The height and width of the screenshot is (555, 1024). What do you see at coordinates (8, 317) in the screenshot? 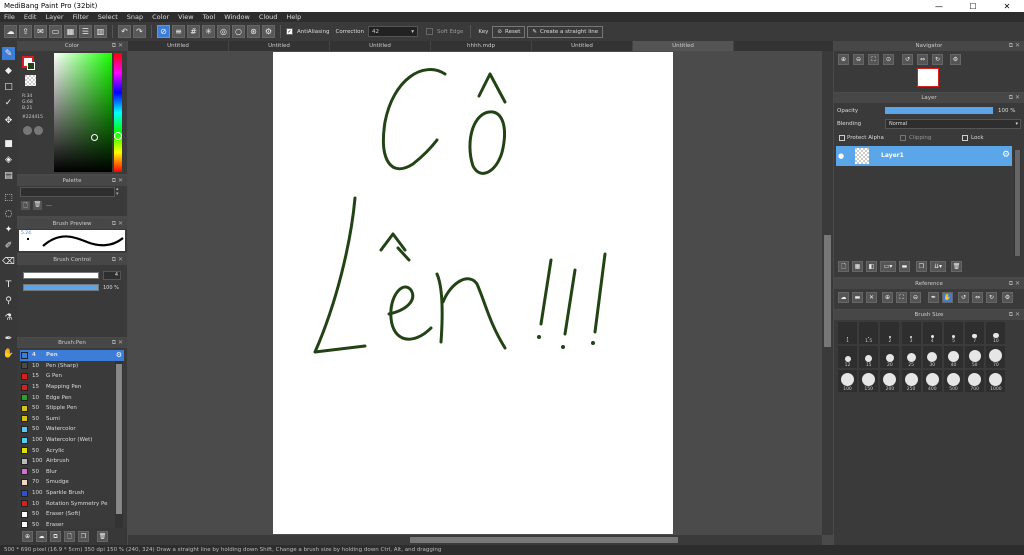
I see `eyedropper-tool-icon: ⚗` at bounding box center [8, 317].